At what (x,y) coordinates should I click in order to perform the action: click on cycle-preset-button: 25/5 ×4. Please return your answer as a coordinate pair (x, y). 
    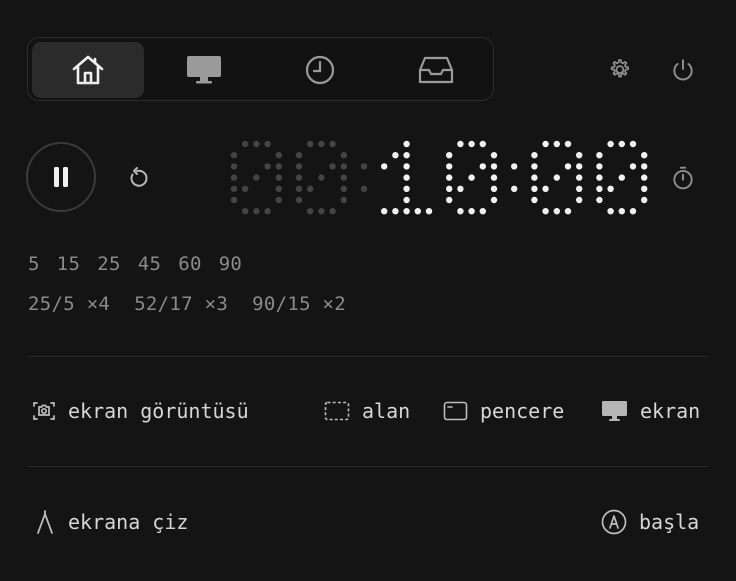
    Looking at the image, I should click on (69, 304).